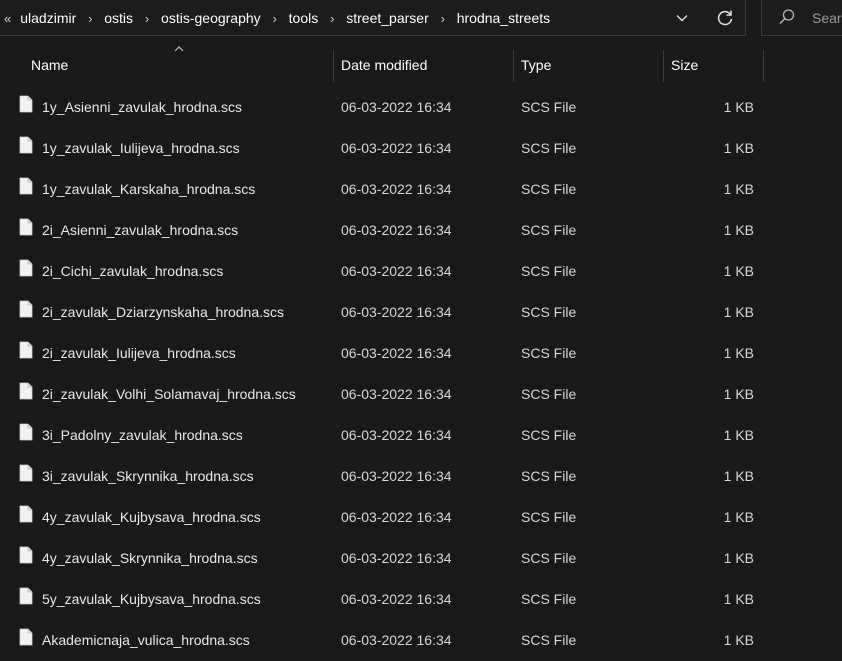 The height and width of the screenshot is (661, 842). Describe the element at coordinates (142, 107) in the screenshot. I see `file-name: 1y_Asienni_zavulak_hrodna.scs` at that location.